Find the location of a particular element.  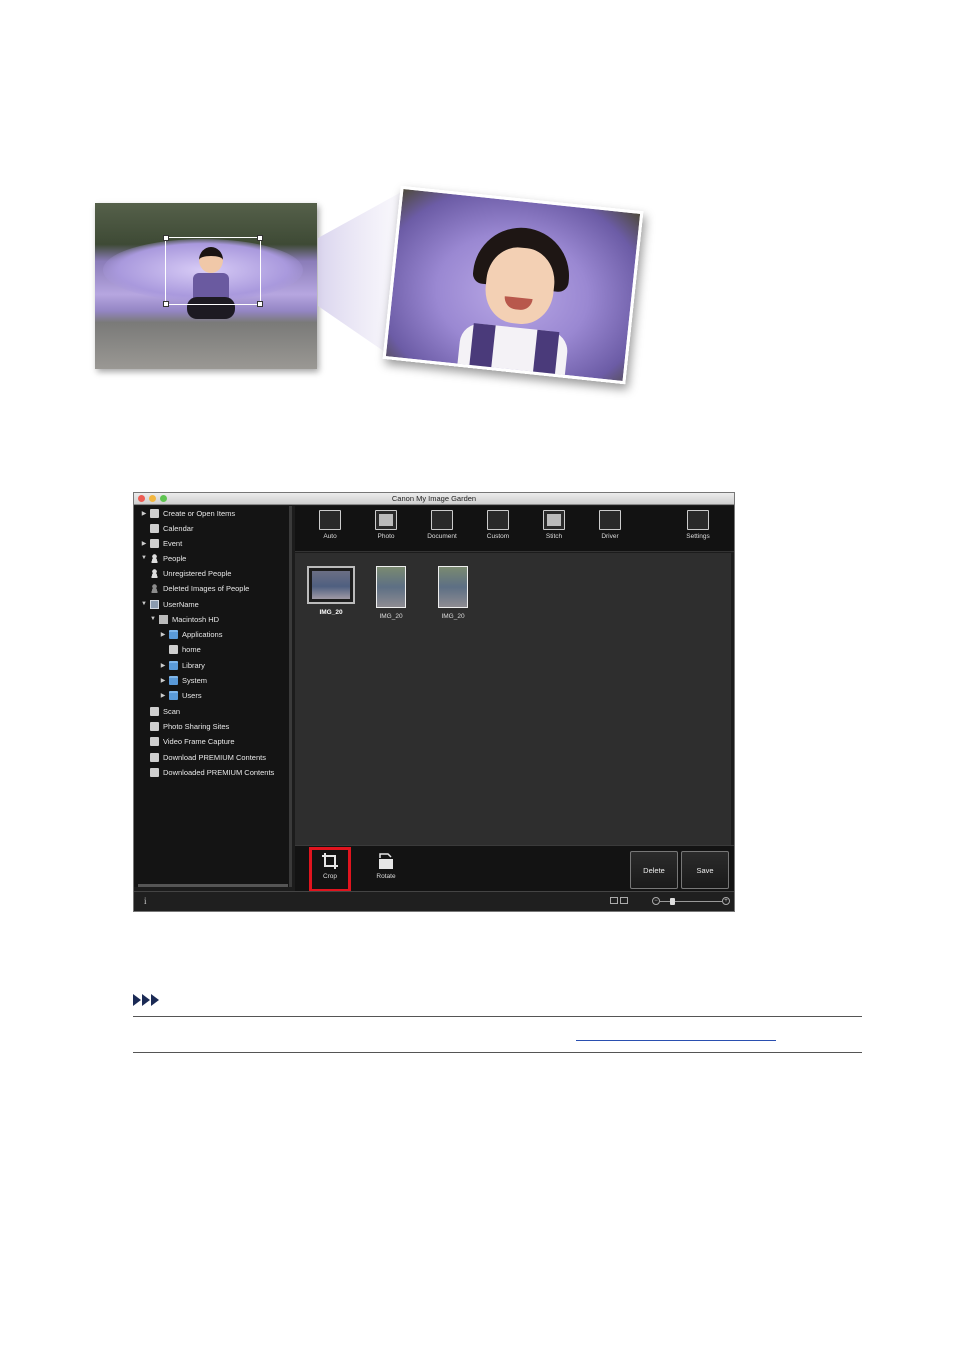

rotate-button: Rotate is located at coordinates (386, 865).